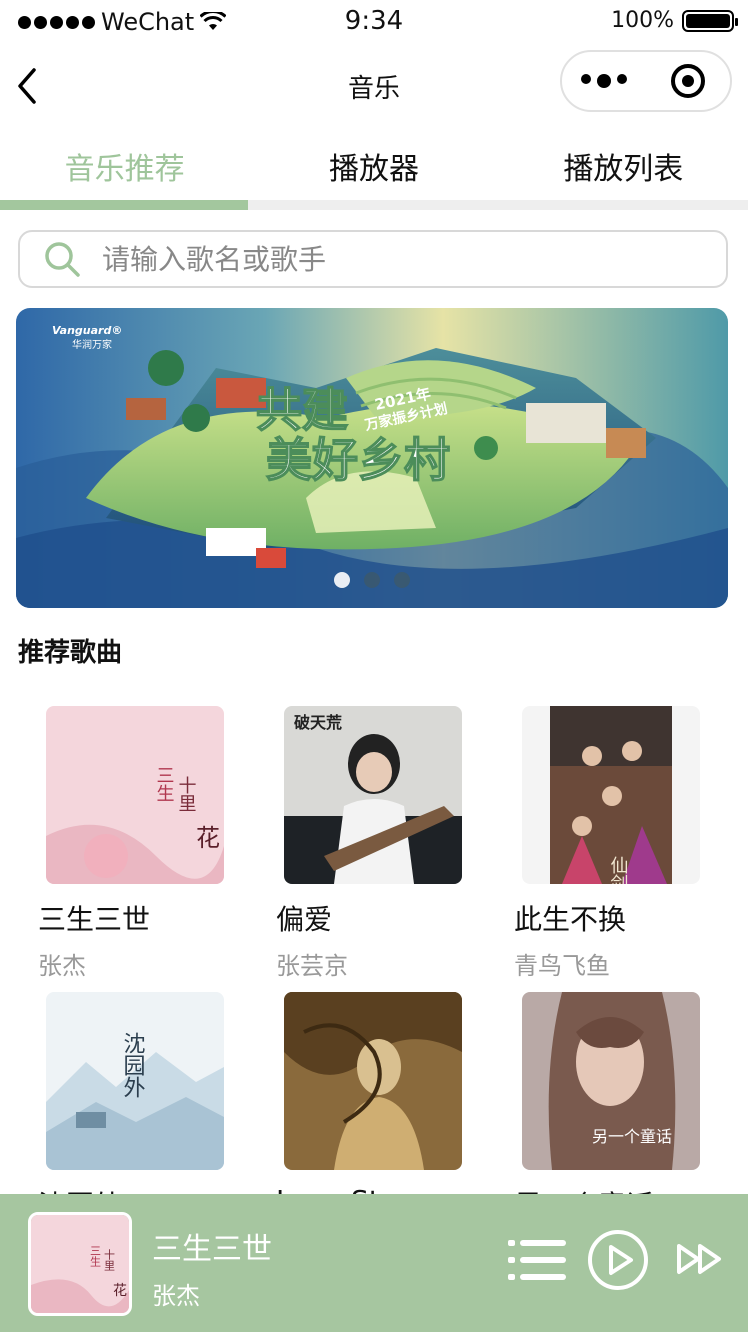 The height and width of the screenshot is (1332, 748). What do you see at coordinates (618, 1260) in the screenshot?
I see `play-button` at bounding box center [618, 1260].